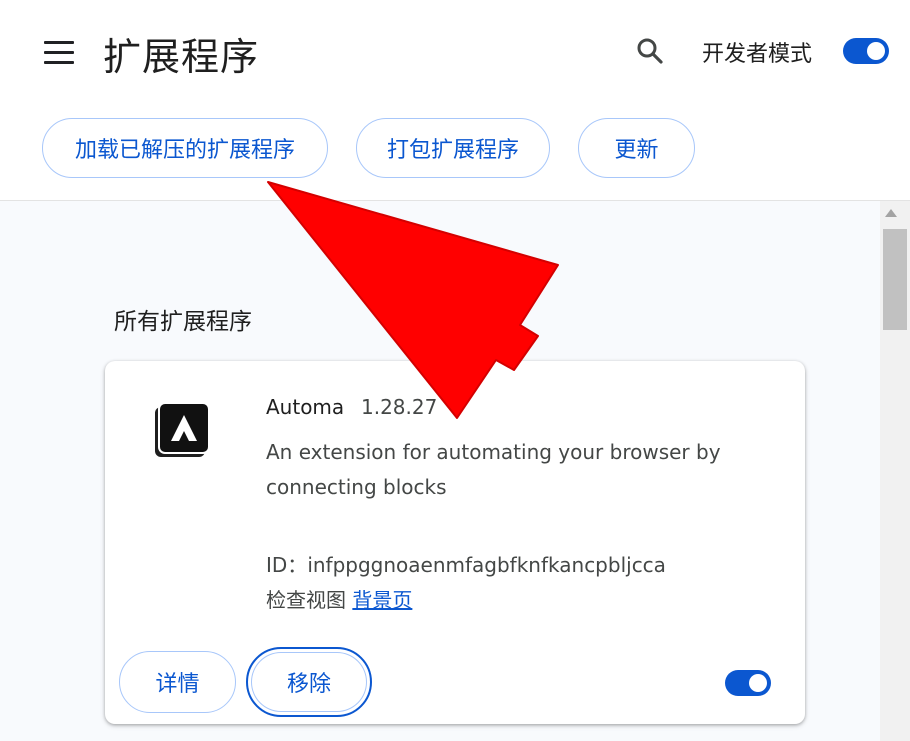  I want to click on search-icon, so click(650, 51).